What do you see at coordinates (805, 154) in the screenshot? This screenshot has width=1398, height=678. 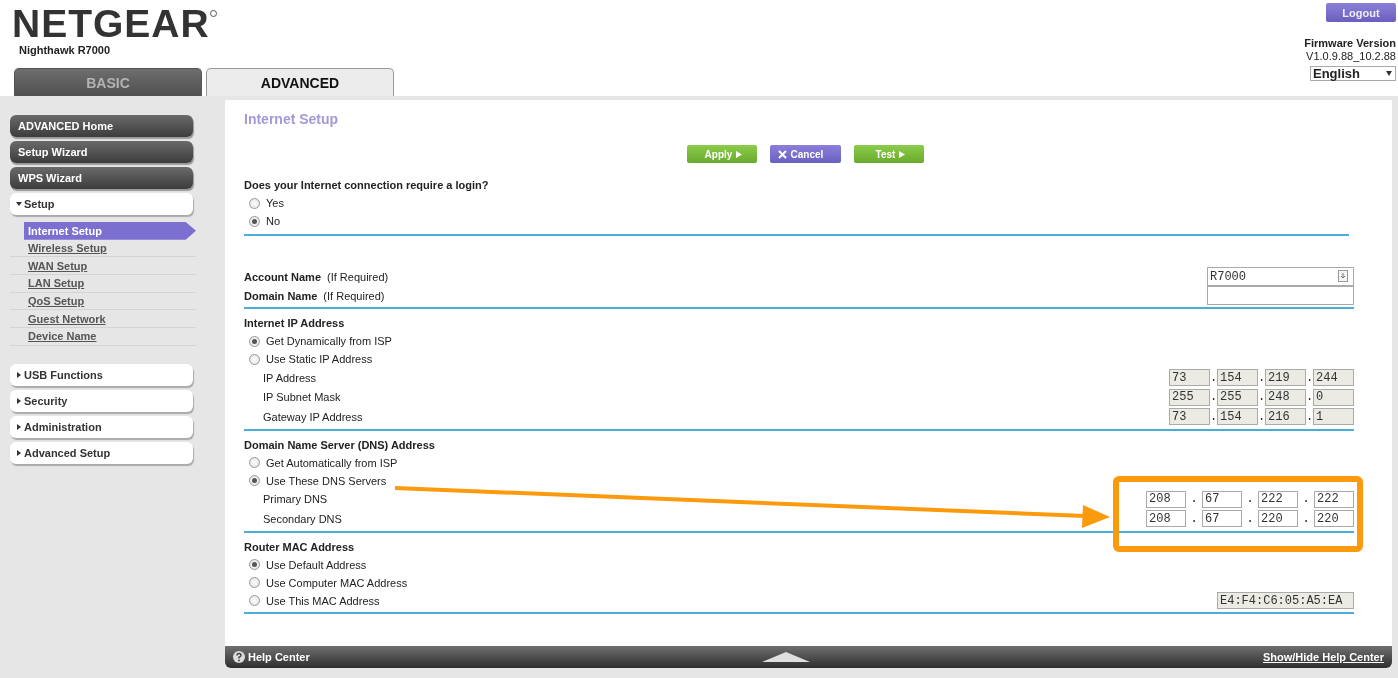 I see `cancel-button: Cancel` at bounding box center [805, 154].